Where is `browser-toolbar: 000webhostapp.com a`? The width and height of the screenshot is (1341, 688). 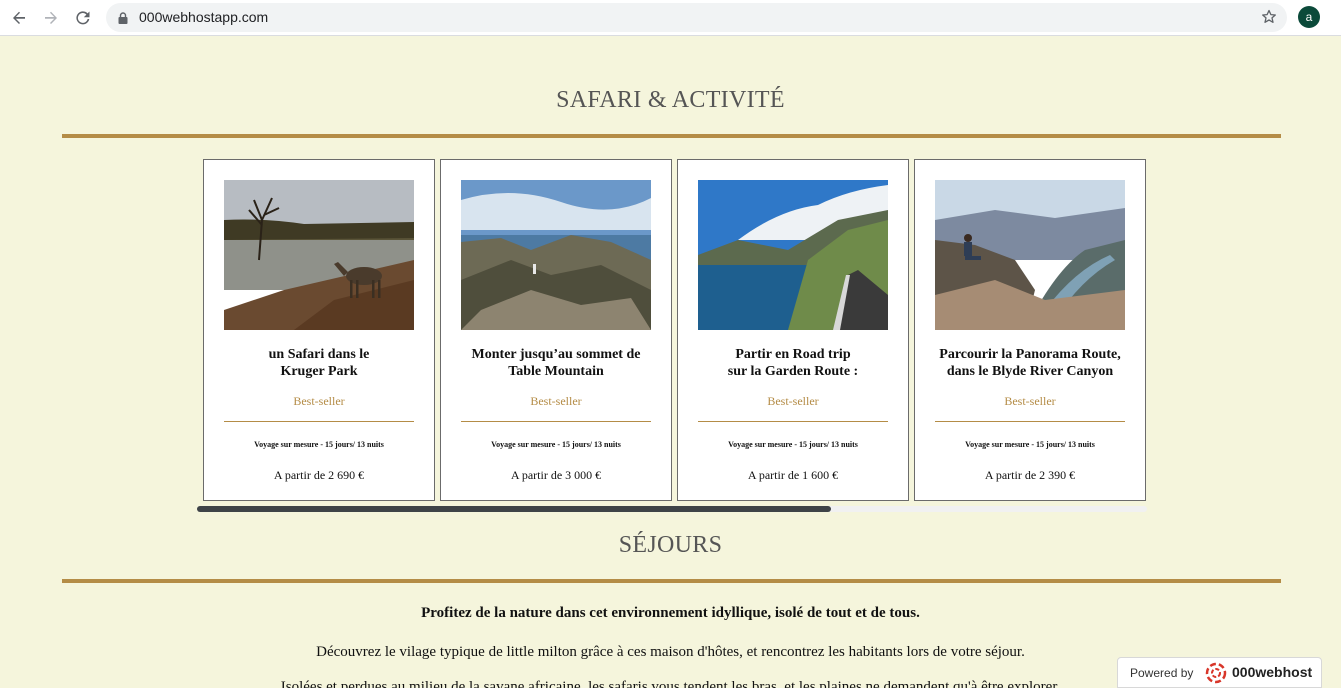
browser-toolbar: 000webhostapp.com a is located at coordinates (670, 18).